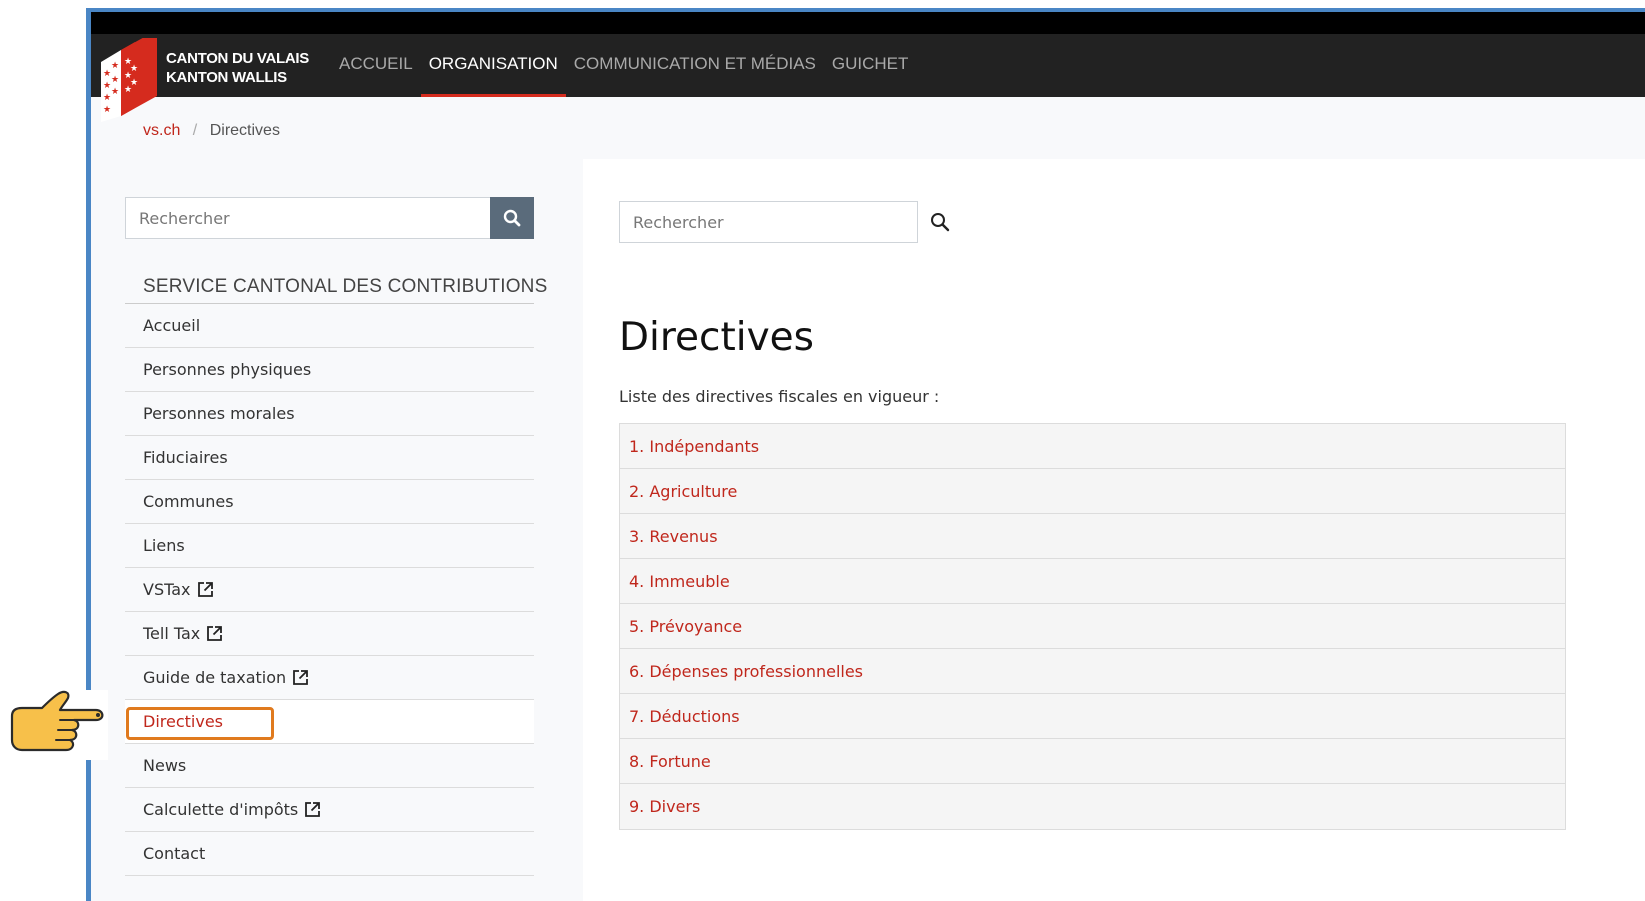 This screenshot has width=1645, height=901. What do you see at coordinates (870, 65) in the screenshot?
I see `nav-guichet: GUICHET` at bounding box center [870, 65].